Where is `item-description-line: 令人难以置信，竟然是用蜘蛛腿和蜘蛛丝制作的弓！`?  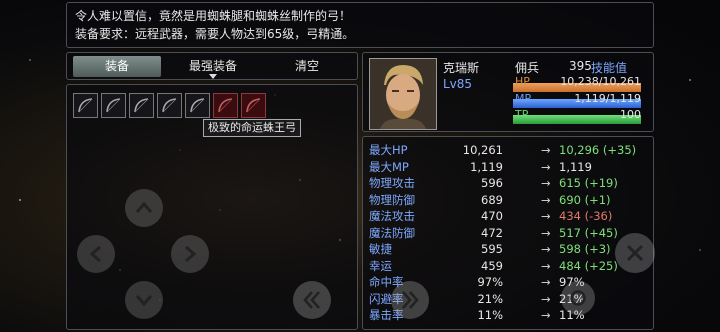
item-description-line: 令人难以置信，竟然是用蜘蛛腿和蜘蛛丝制作的弓！ is located at coordinates (213, 16).